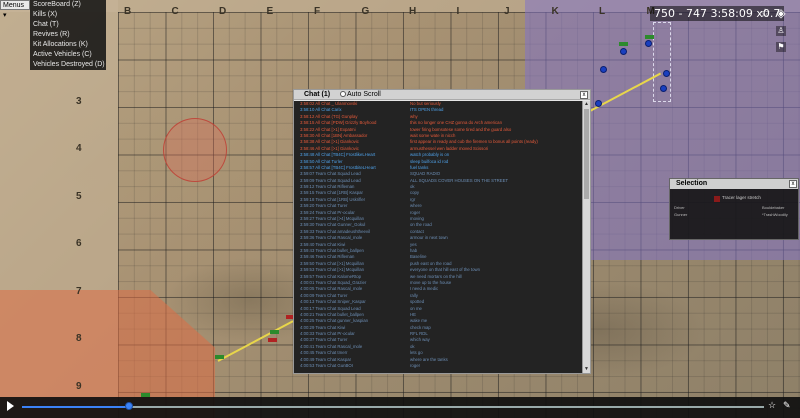 This screenshot has height=418, width=800. I want to click on star-icon: ☆, so click(765, 13).